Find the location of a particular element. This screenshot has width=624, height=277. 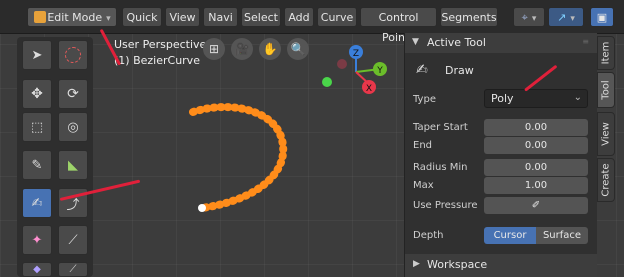

type-value: Poly is located at coordinates (502, 98).